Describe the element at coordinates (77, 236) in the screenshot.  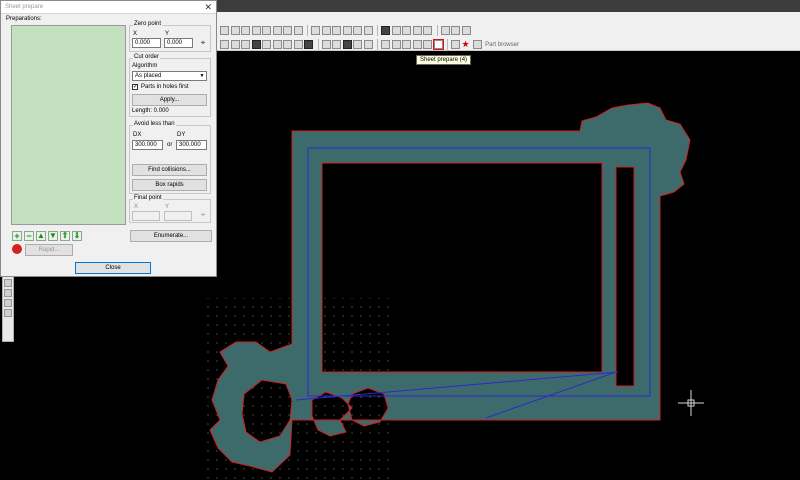
I see `move-bottom-icon: ⇓` at that location.